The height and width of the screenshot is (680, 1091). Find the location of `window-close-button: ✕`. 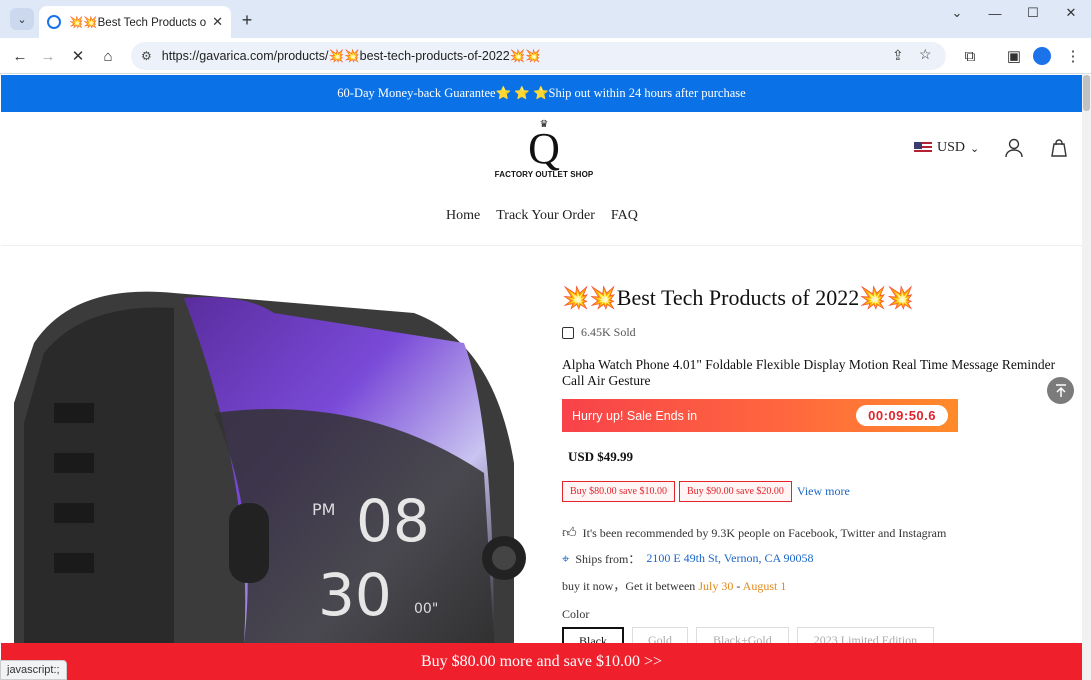

window-close-button: ✕ is located at coordinates (1071, 13).